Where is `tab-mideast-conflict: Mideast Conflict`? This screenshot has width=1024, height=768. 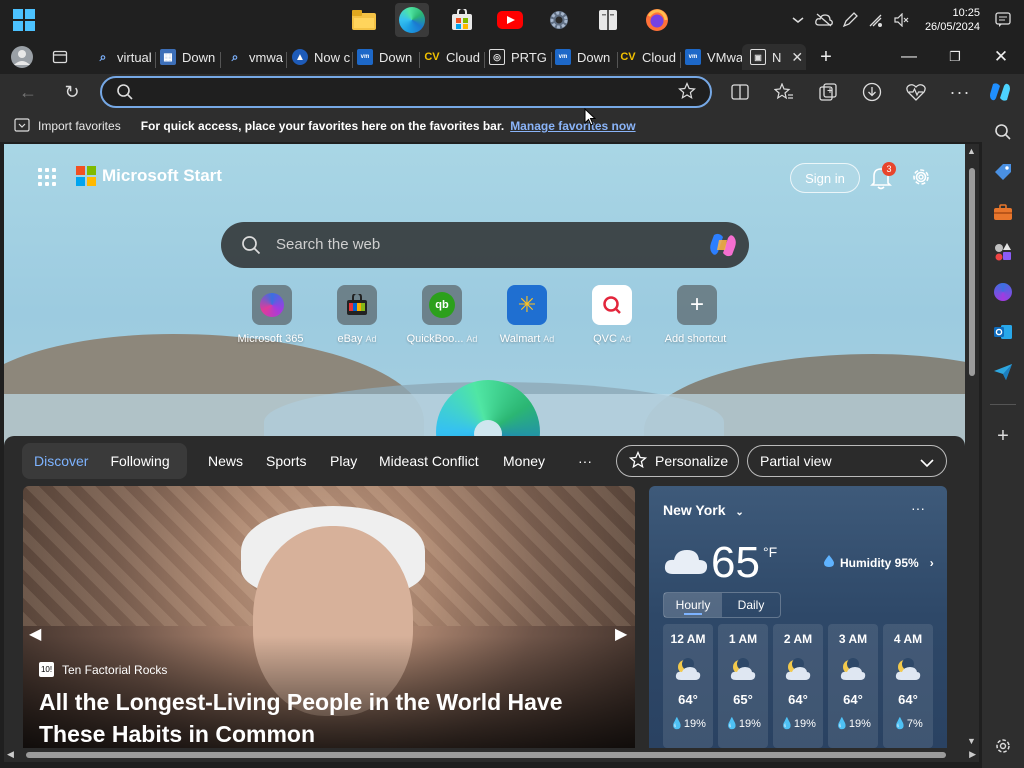
tab-mideast-conflict: Mideast Conflict is located at coordinates (429, 461).